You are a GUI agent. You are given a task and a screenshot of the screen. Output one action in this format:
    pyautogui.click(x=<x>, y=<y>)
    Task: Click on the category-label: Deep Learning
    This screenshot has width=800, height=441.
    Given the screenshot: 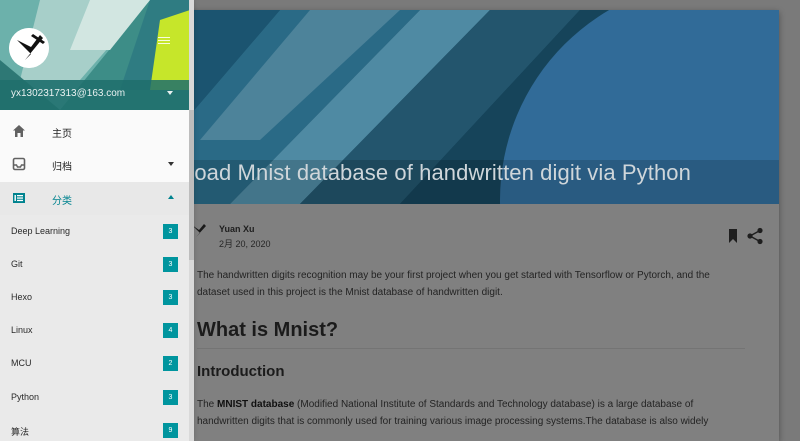 What is the action you would take?
    pyautogui.click(x=41, y=231)
    